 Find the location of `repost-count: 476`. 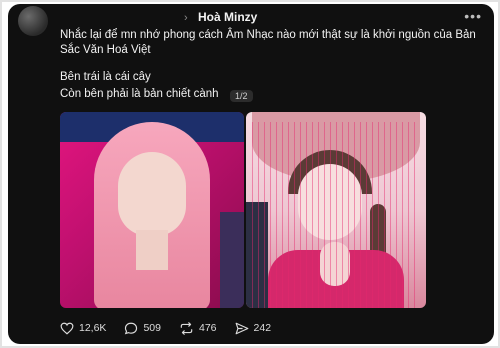

repost-count: 476 is located at coordinates (207, 328).